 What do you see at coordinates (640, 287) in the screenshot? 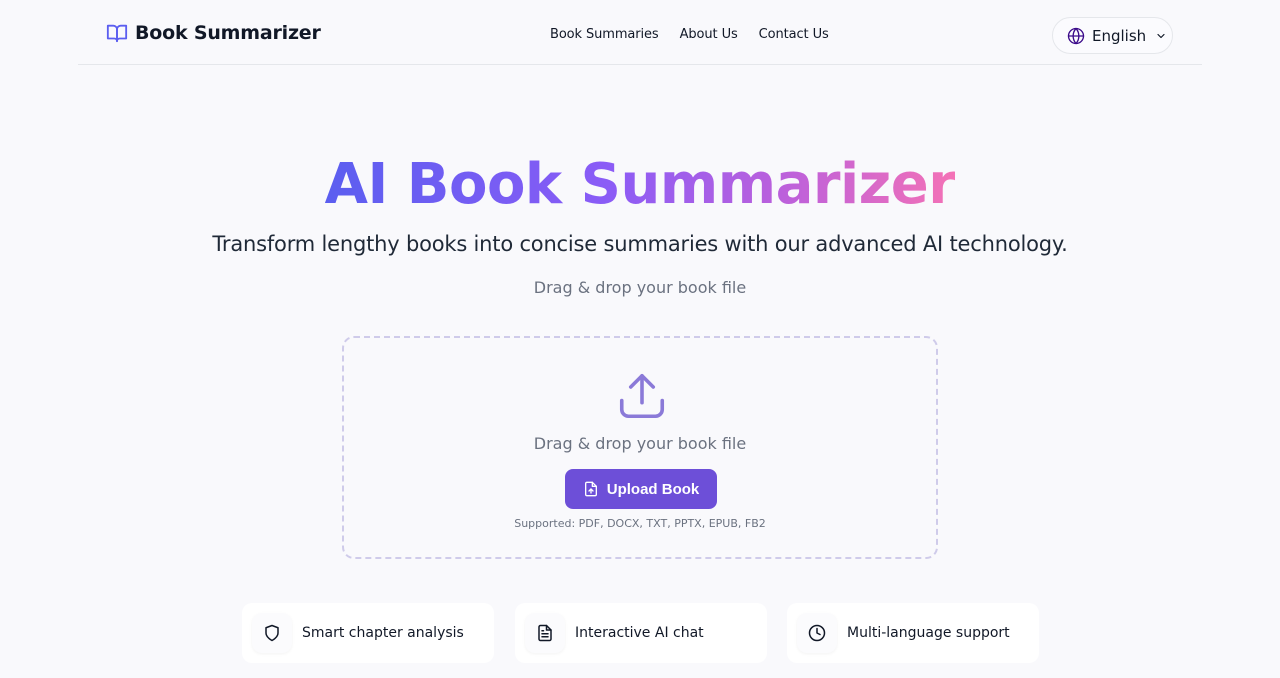
I see `drag-drop-hint: Drag & drop your book file` at bounding box center [640, 287].